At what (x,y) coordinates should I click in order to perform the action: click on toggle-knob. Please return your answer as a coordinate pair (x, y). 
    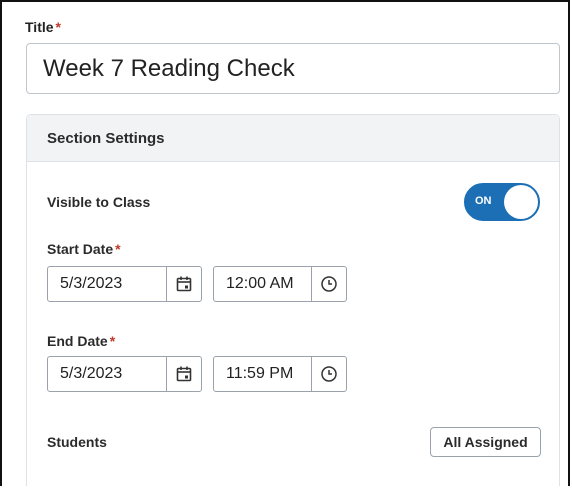
    Looking at the image, I should click on (521, 202).